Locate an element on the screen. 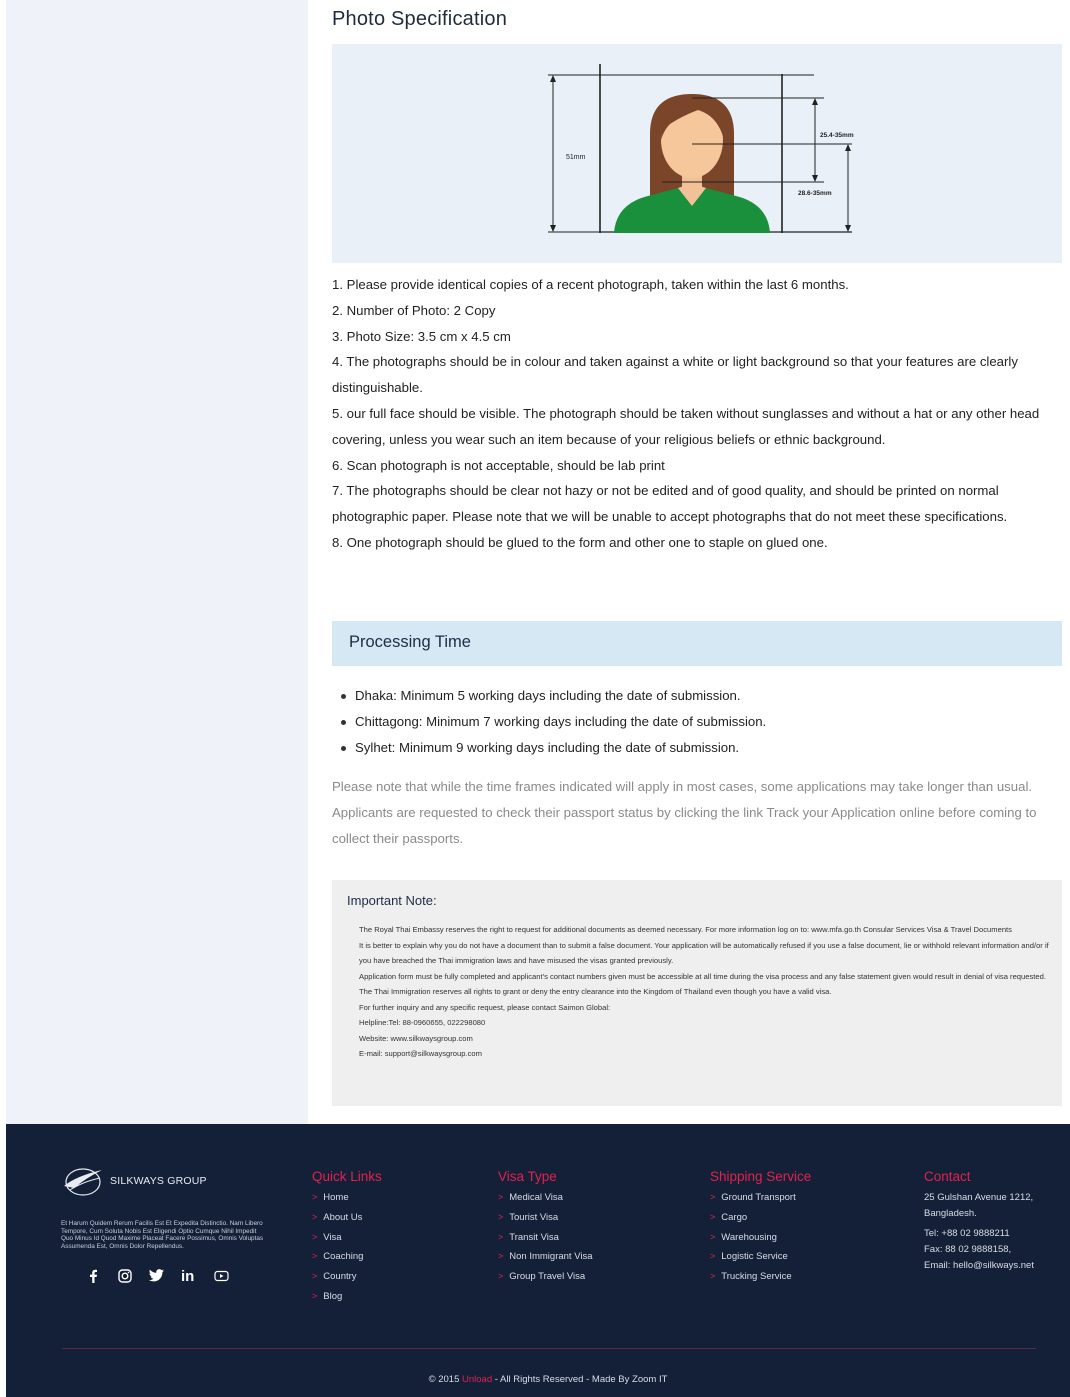  footer-link-trucking-service: > Trucking Service is located at coordinates (760, 1277).